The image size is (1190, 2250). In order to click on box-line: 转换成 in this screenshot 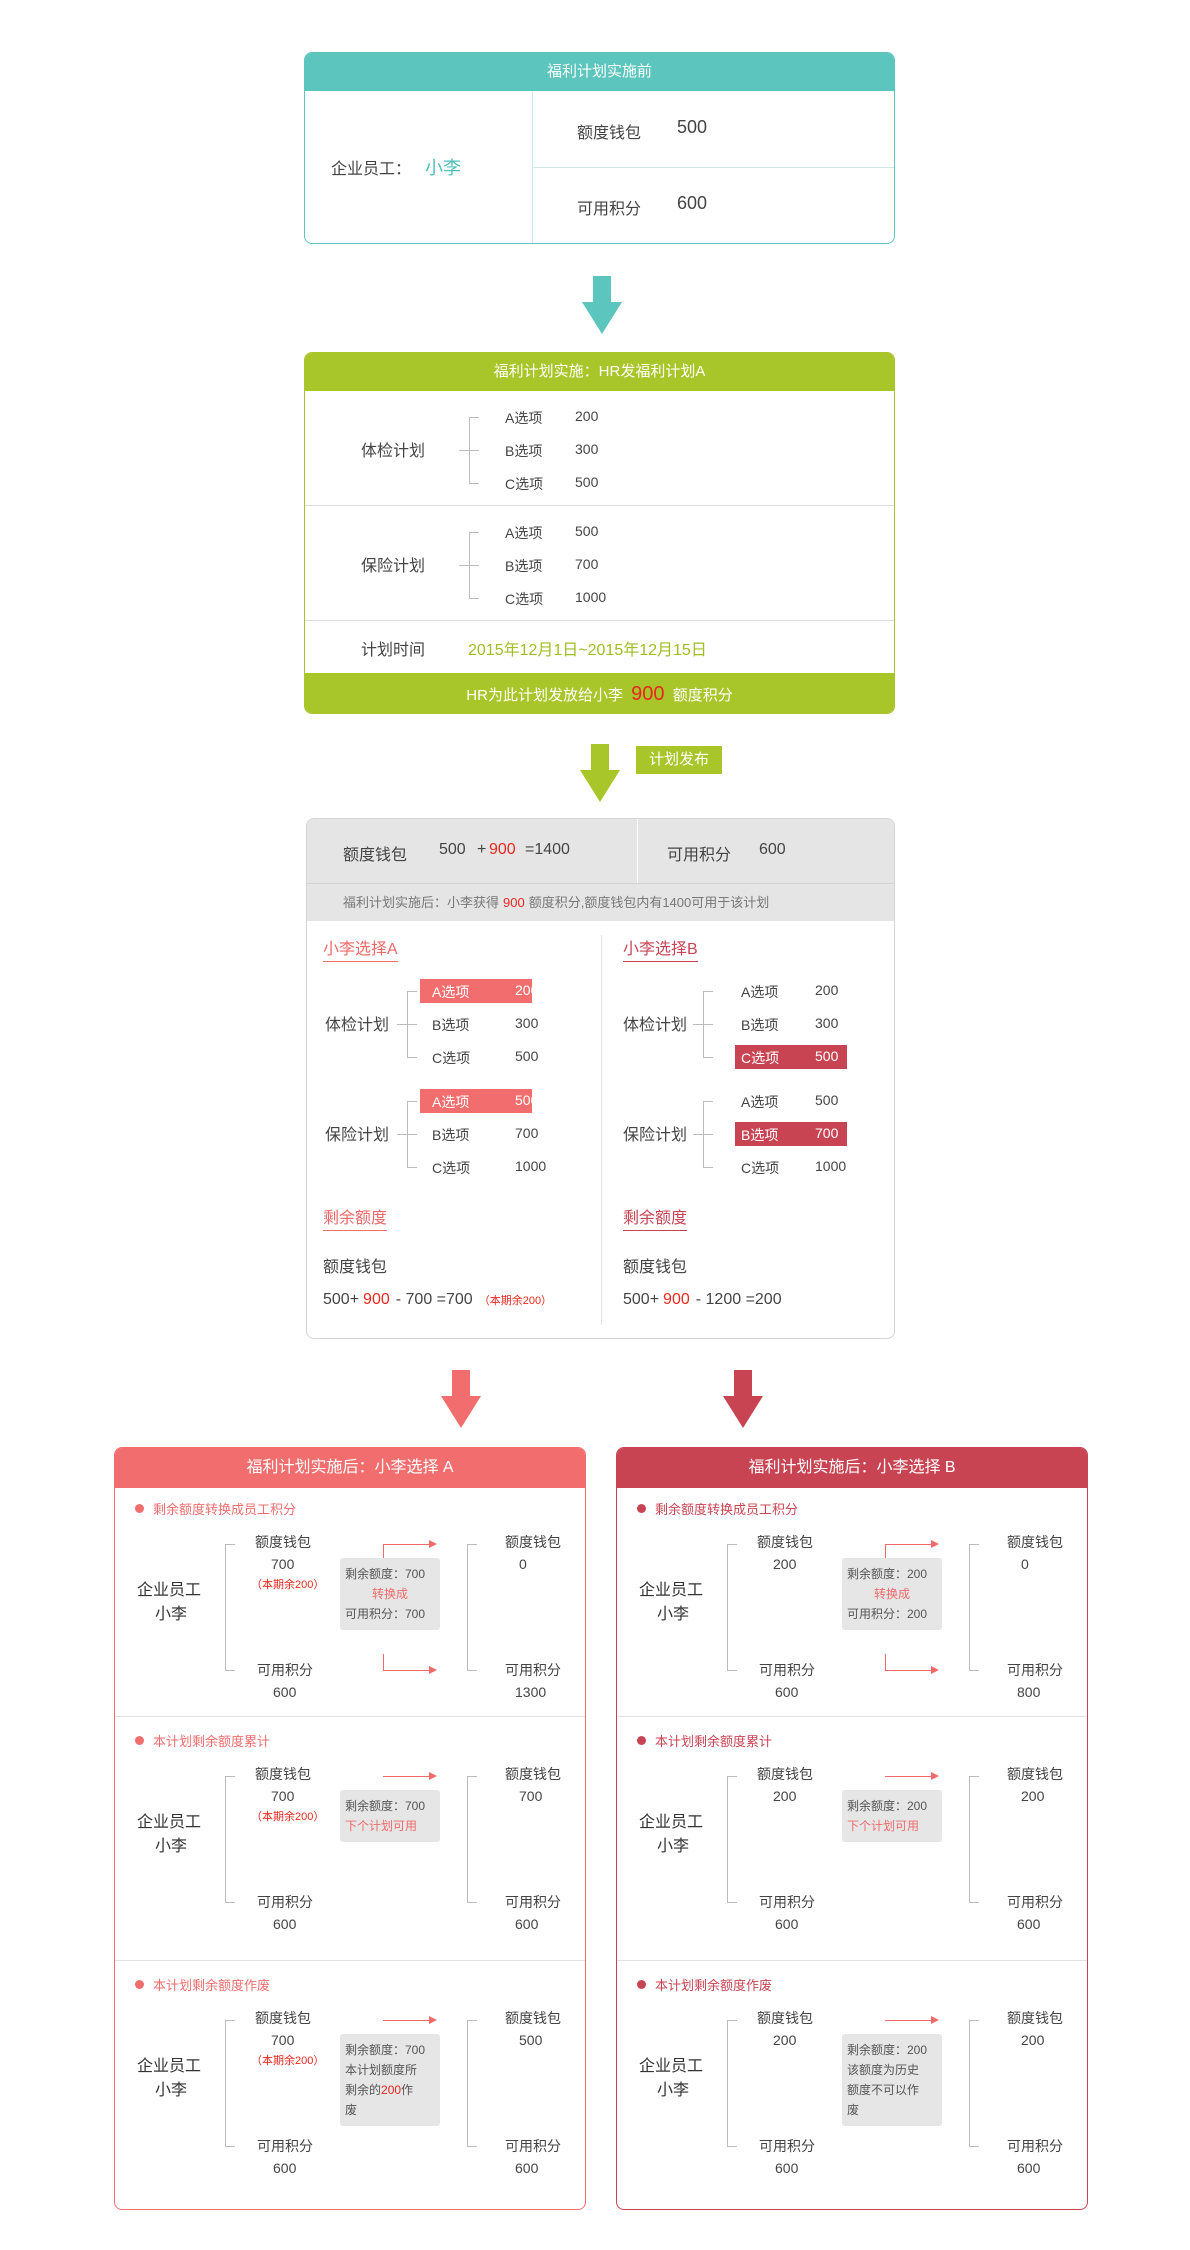, I will do `click(389, 1594)`.